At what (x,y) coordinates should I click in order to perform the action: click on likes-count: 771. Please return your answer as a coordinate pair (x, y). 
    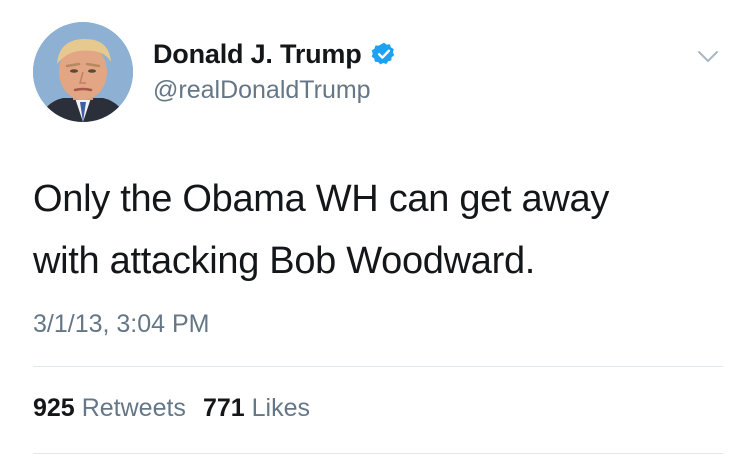
    Looking at the image, I should click on (223, 408).